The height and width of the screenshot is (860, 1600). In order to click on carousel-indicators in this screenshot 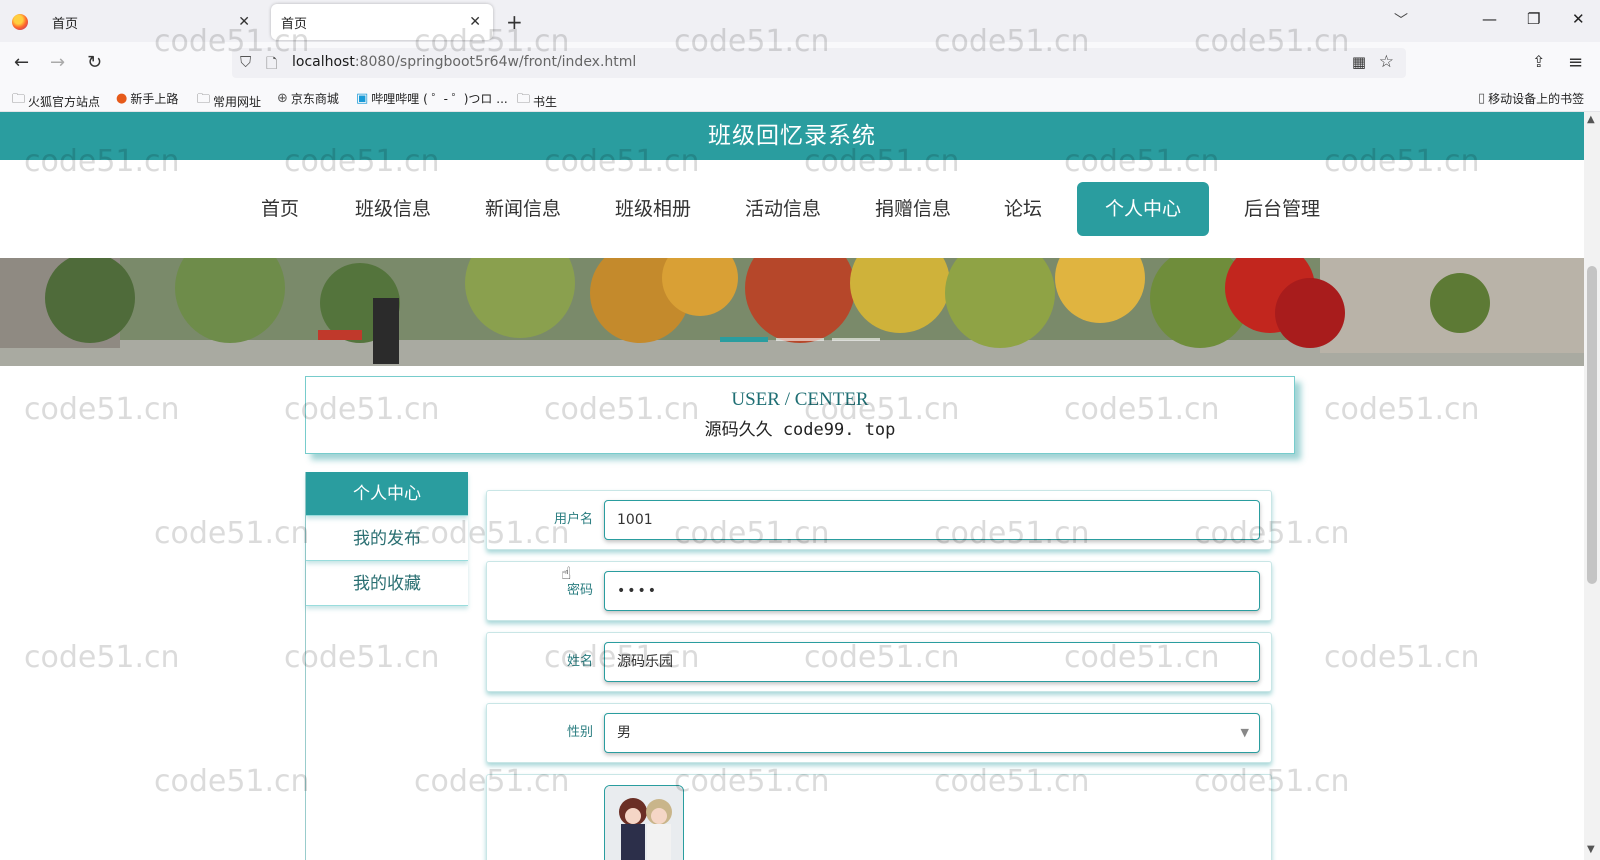, I will do `click(800, 339)`.